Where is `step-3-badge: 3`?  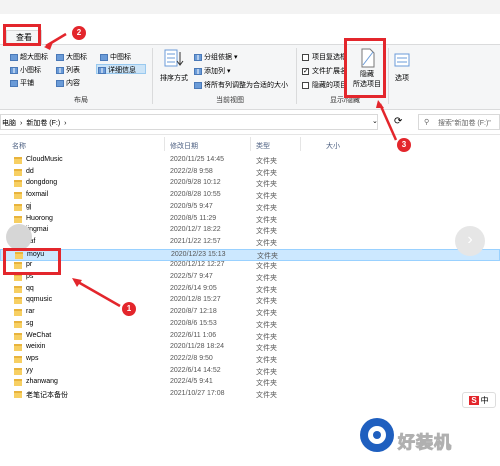
step-3-badge: 3 is located at coordinates (404, 145).